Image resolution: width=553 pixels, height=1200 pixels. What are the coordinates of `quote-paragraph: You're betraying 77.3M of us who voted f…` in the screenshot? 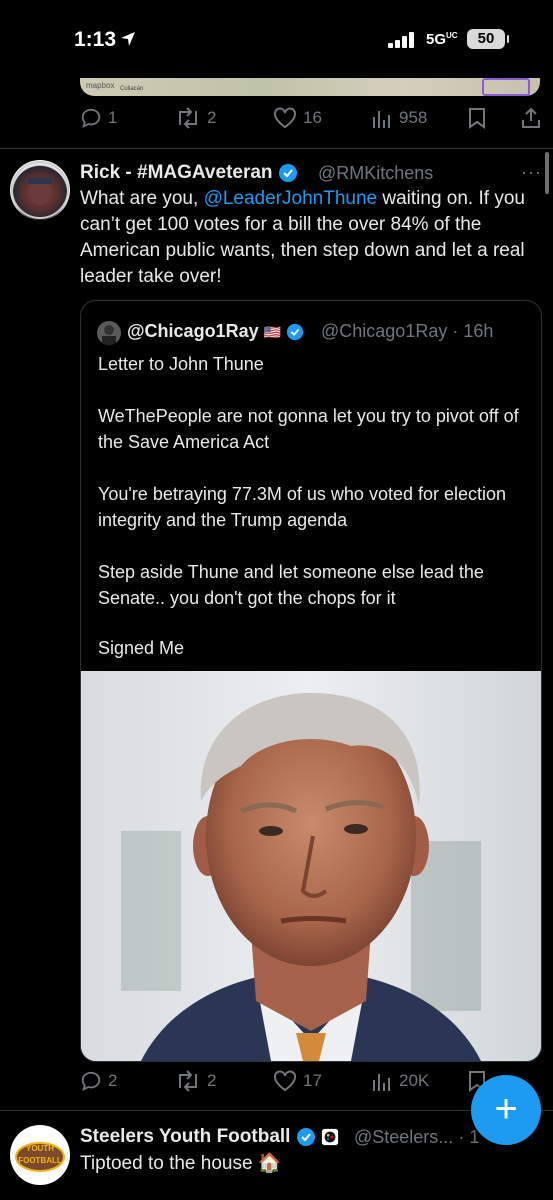 It's located at (302, 507).